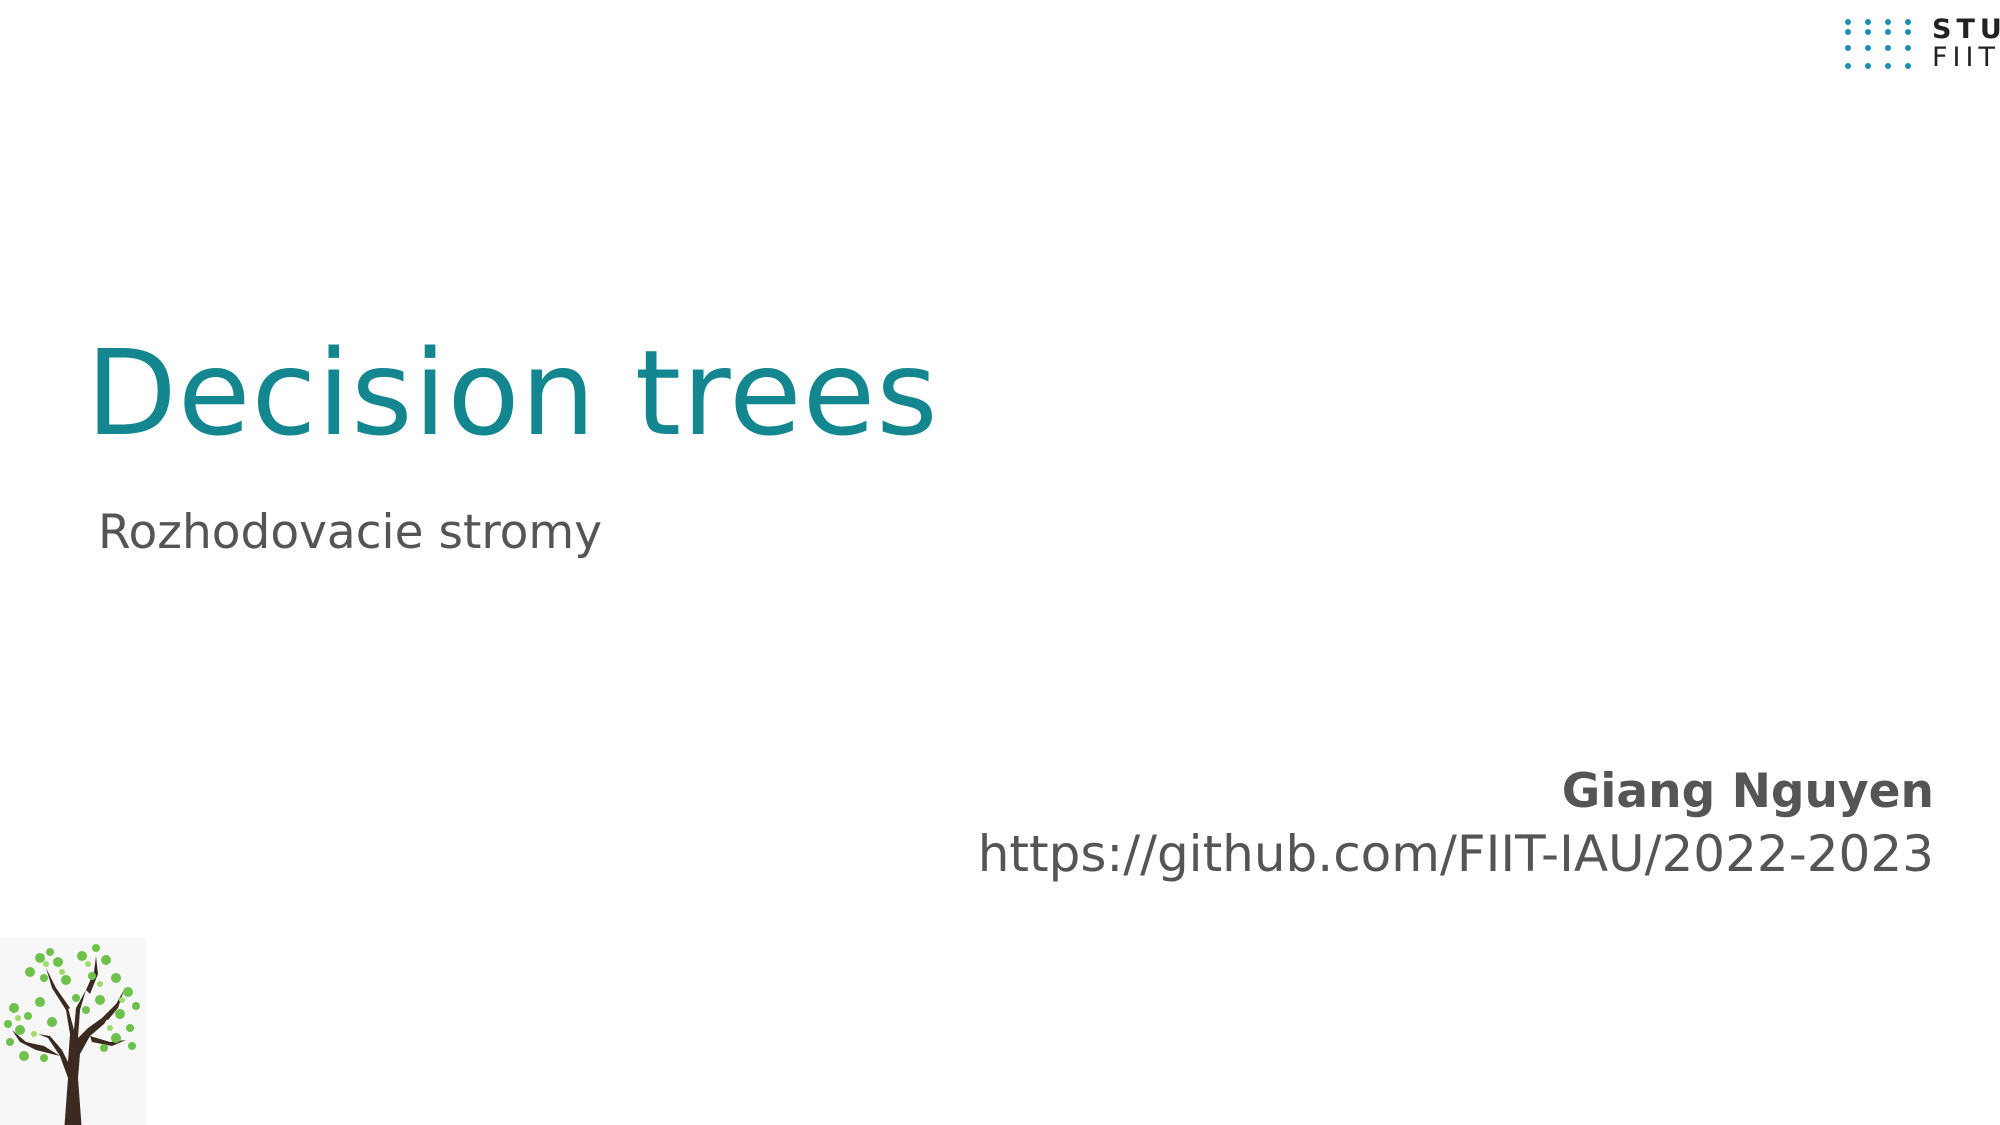  What do you see at coordinates (73, 1031) in the screenshot?
I see `tree-illustration-icon` at bounding box center [73, 1031].